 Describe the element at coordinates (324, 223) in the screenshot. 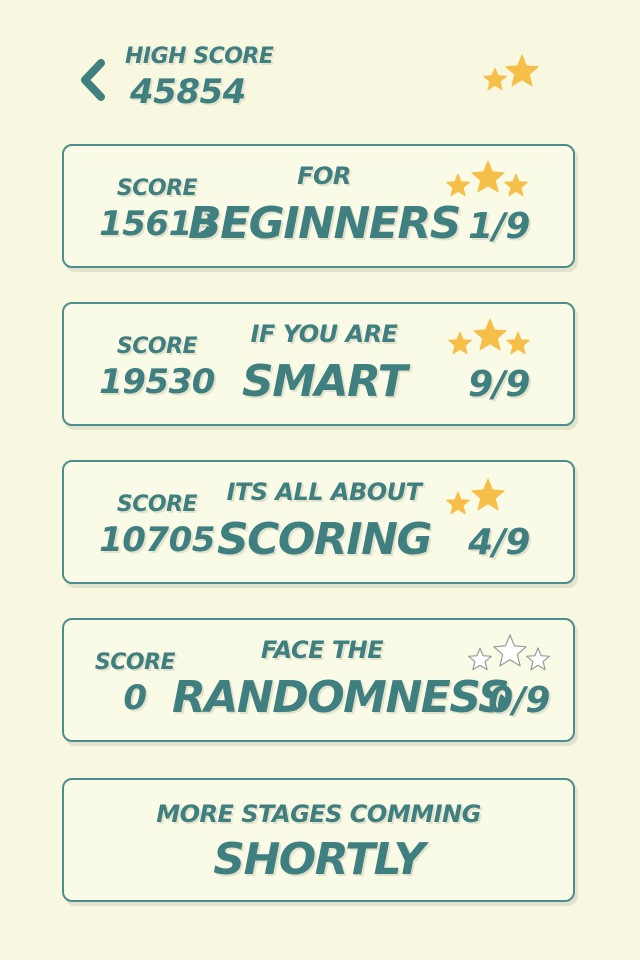

I see `stage-title: BEGINNERS` at that location.